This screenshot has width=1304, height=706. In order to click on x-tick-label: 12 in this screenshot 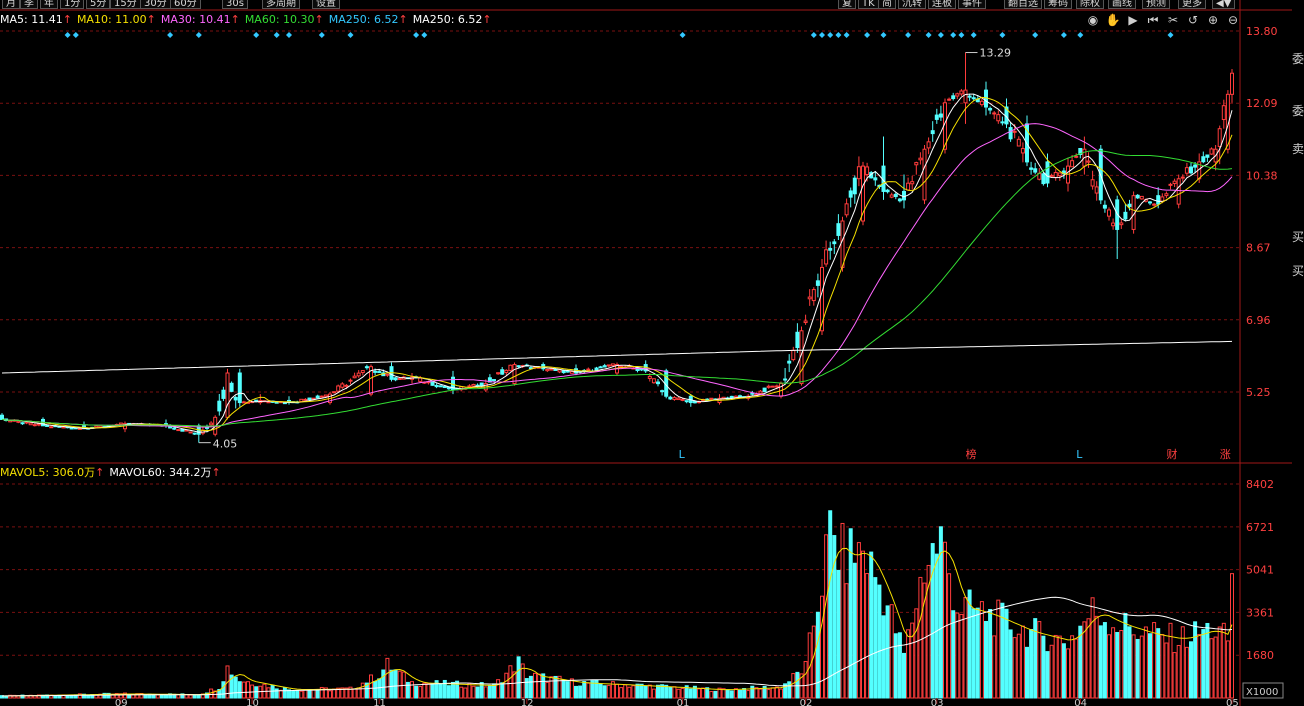, I will do `click(527, 702)`.